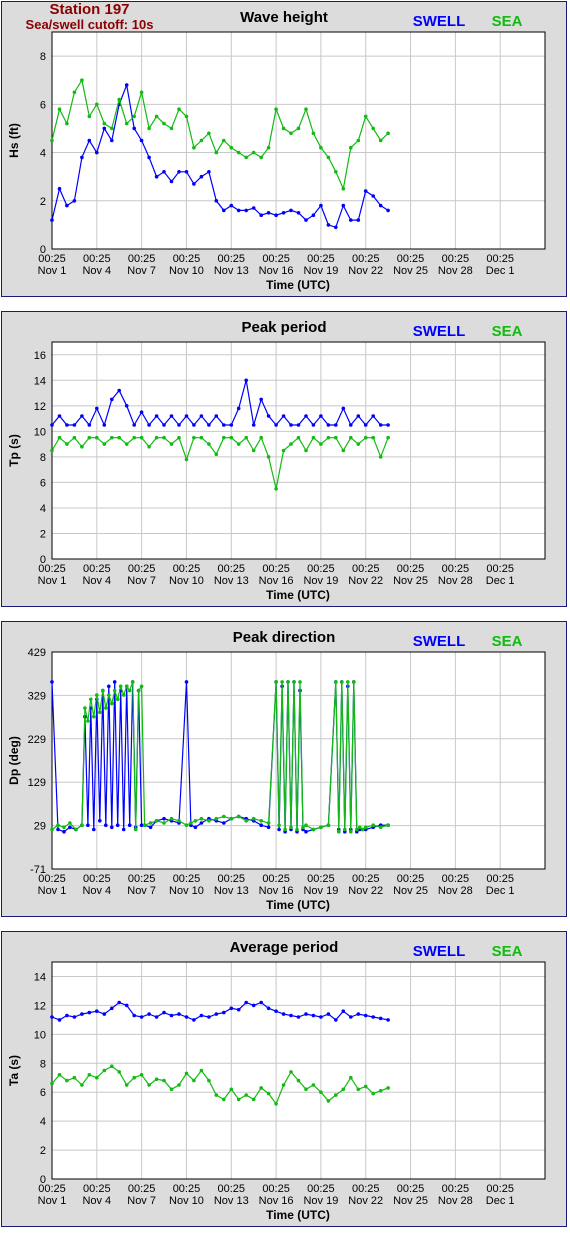  I want to click on y-tick-label: 2, so click(43, 1151).